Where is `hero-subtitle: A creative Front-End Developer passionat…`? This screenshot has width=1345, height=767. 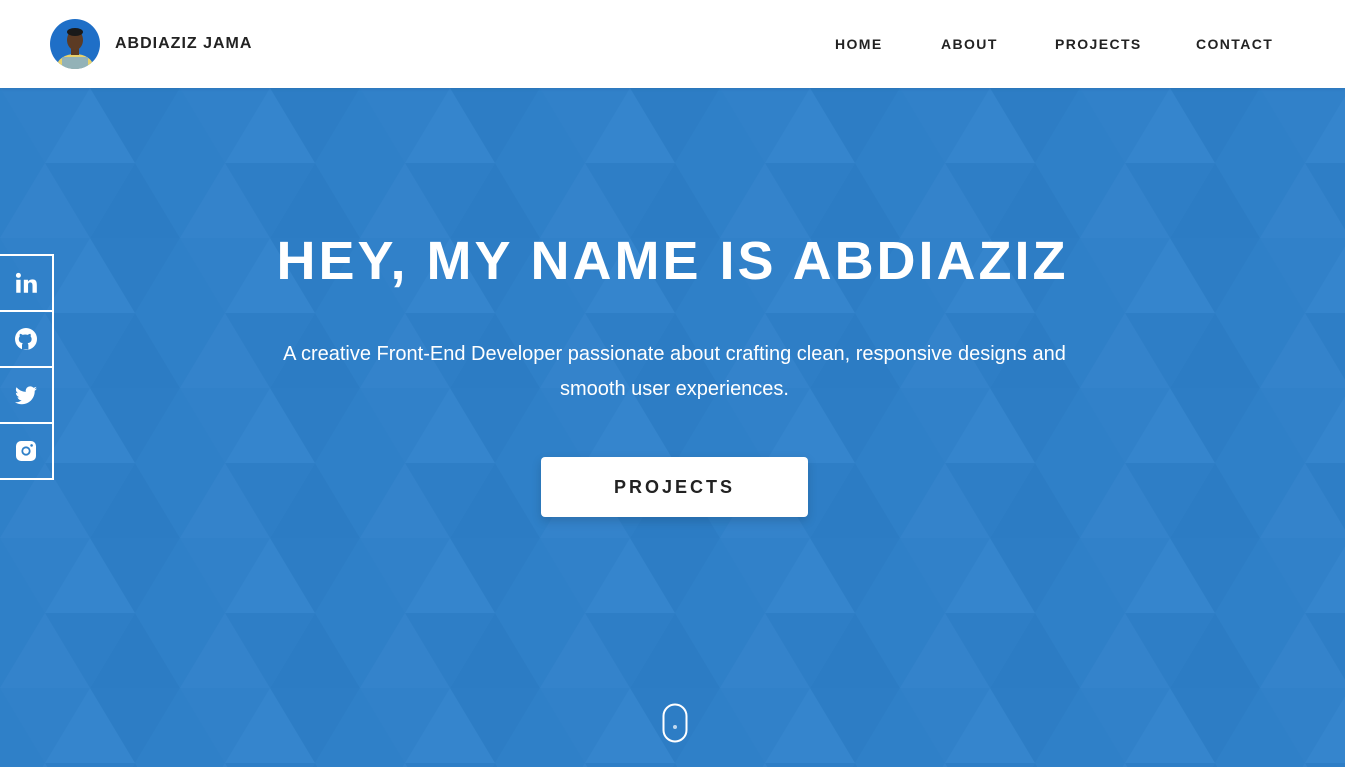
hero-subtitle: A creative Front-End Developer passionat… is located at coordinates (674, 371).